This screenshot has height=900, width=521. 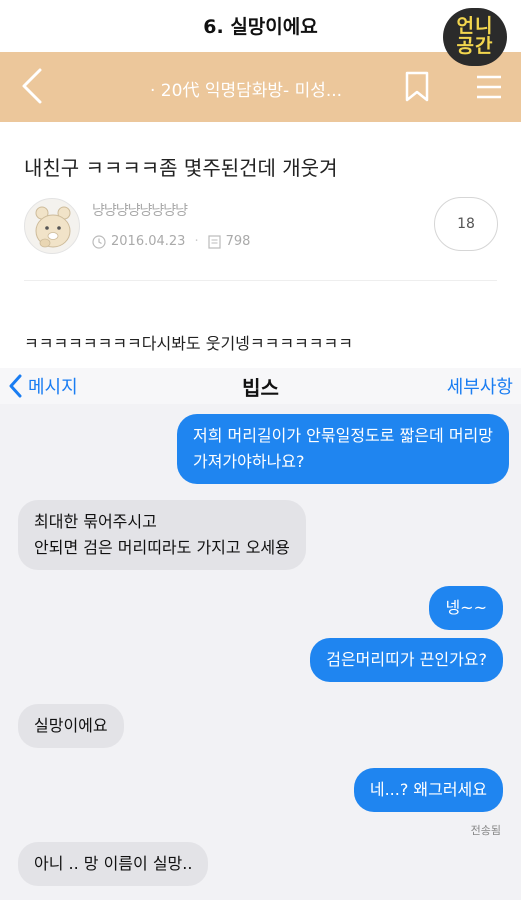 What do you see at coordinates (188, 343) in the screenshot?
I see `post-body: ㅋㅋㅋㅋㅋㅋㅋㅋ다시봐도 웃기넹ㅋㅋㅋㅋㅋㅋㅋ` at bounding box center [188, 343].